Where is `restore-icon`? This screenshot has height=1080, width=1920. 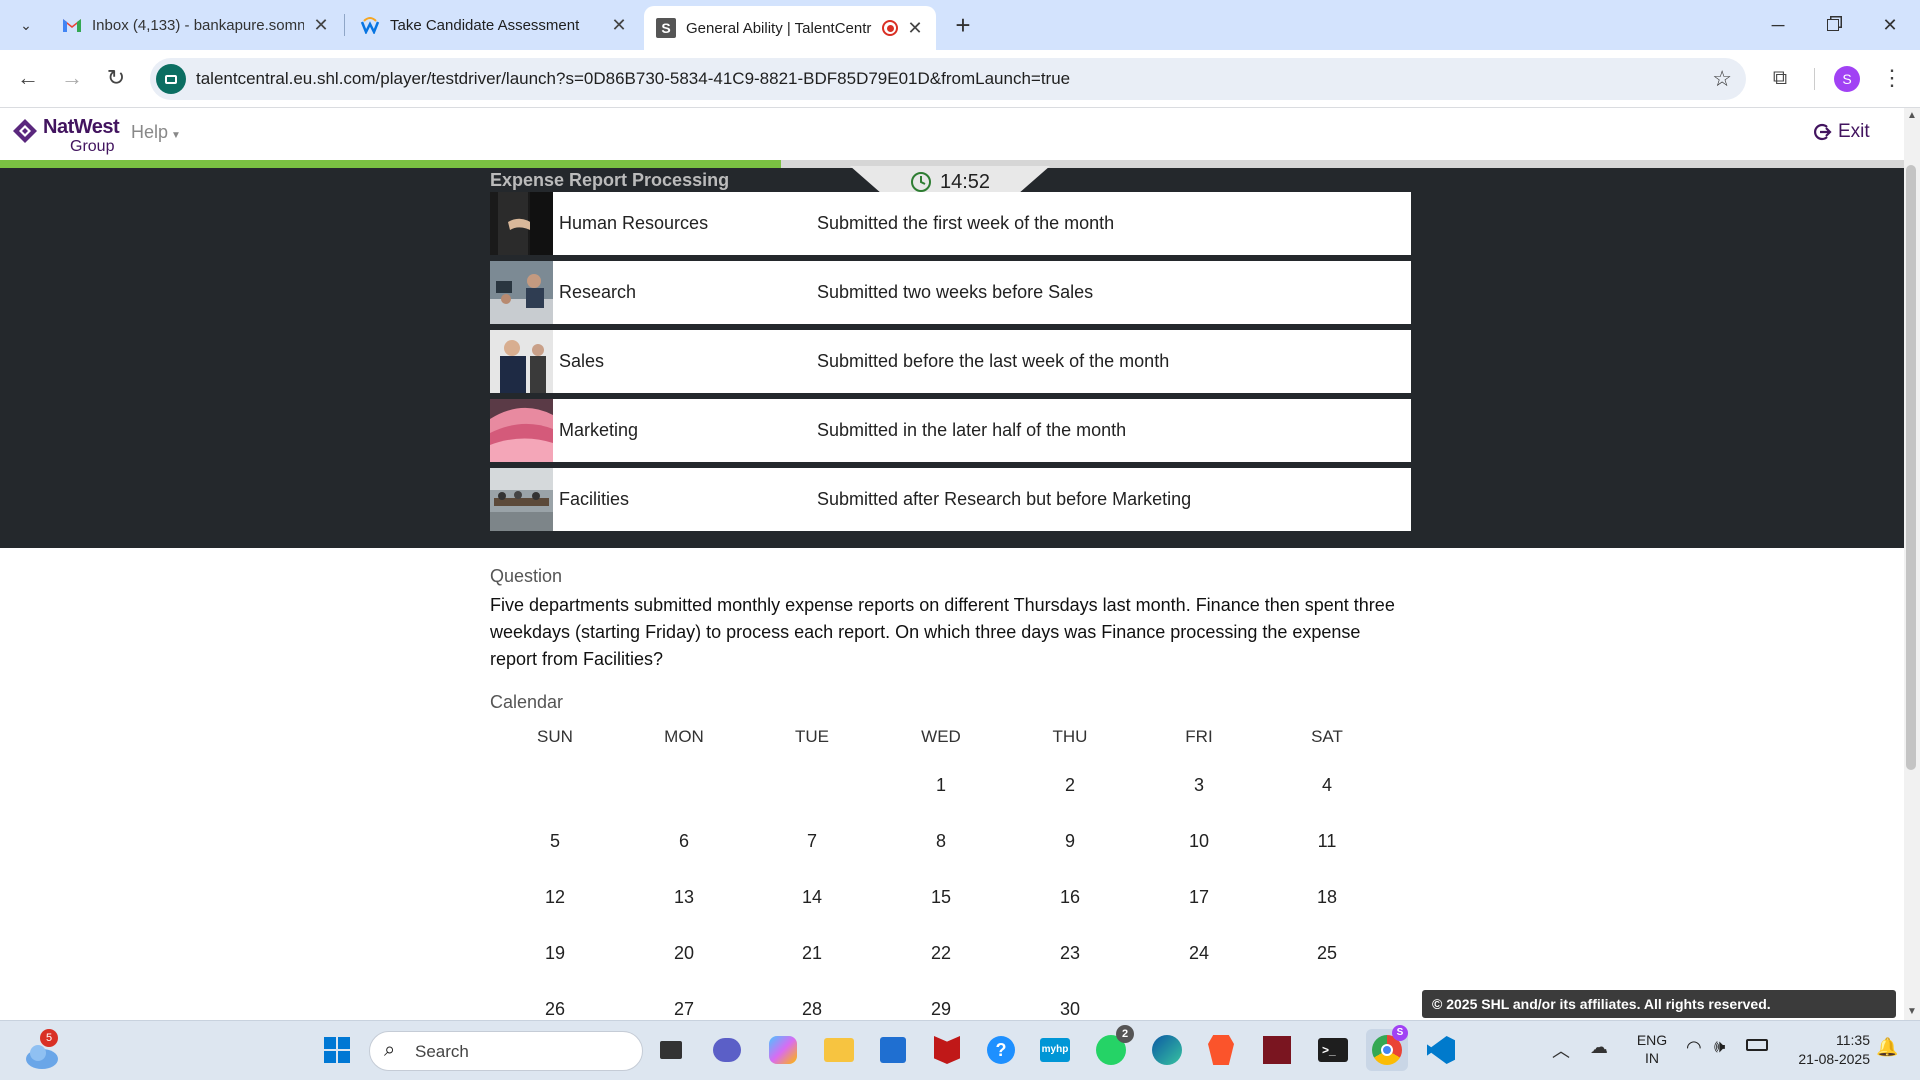
restore-icon is located at coordinates (1833, 25).